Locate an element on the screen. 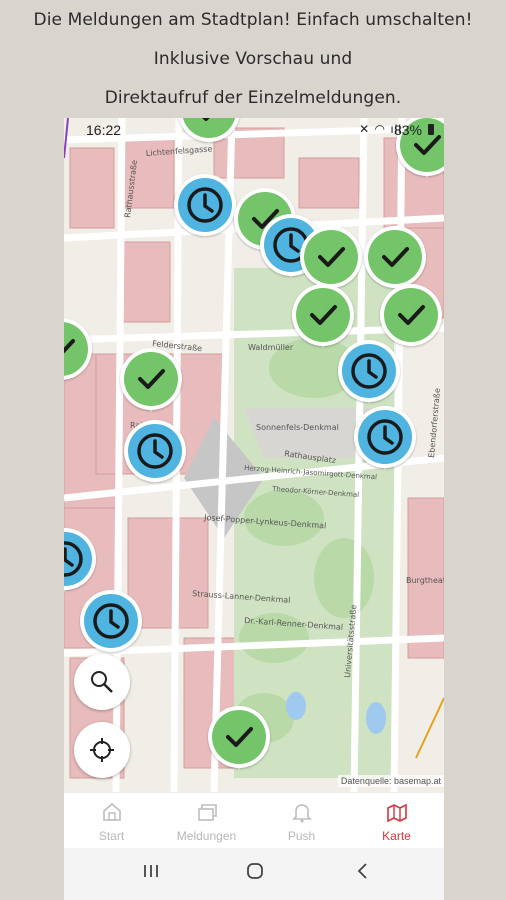 This screenshot has width=506, height=900. tab-push: Push is located at coordinates (301, 821).